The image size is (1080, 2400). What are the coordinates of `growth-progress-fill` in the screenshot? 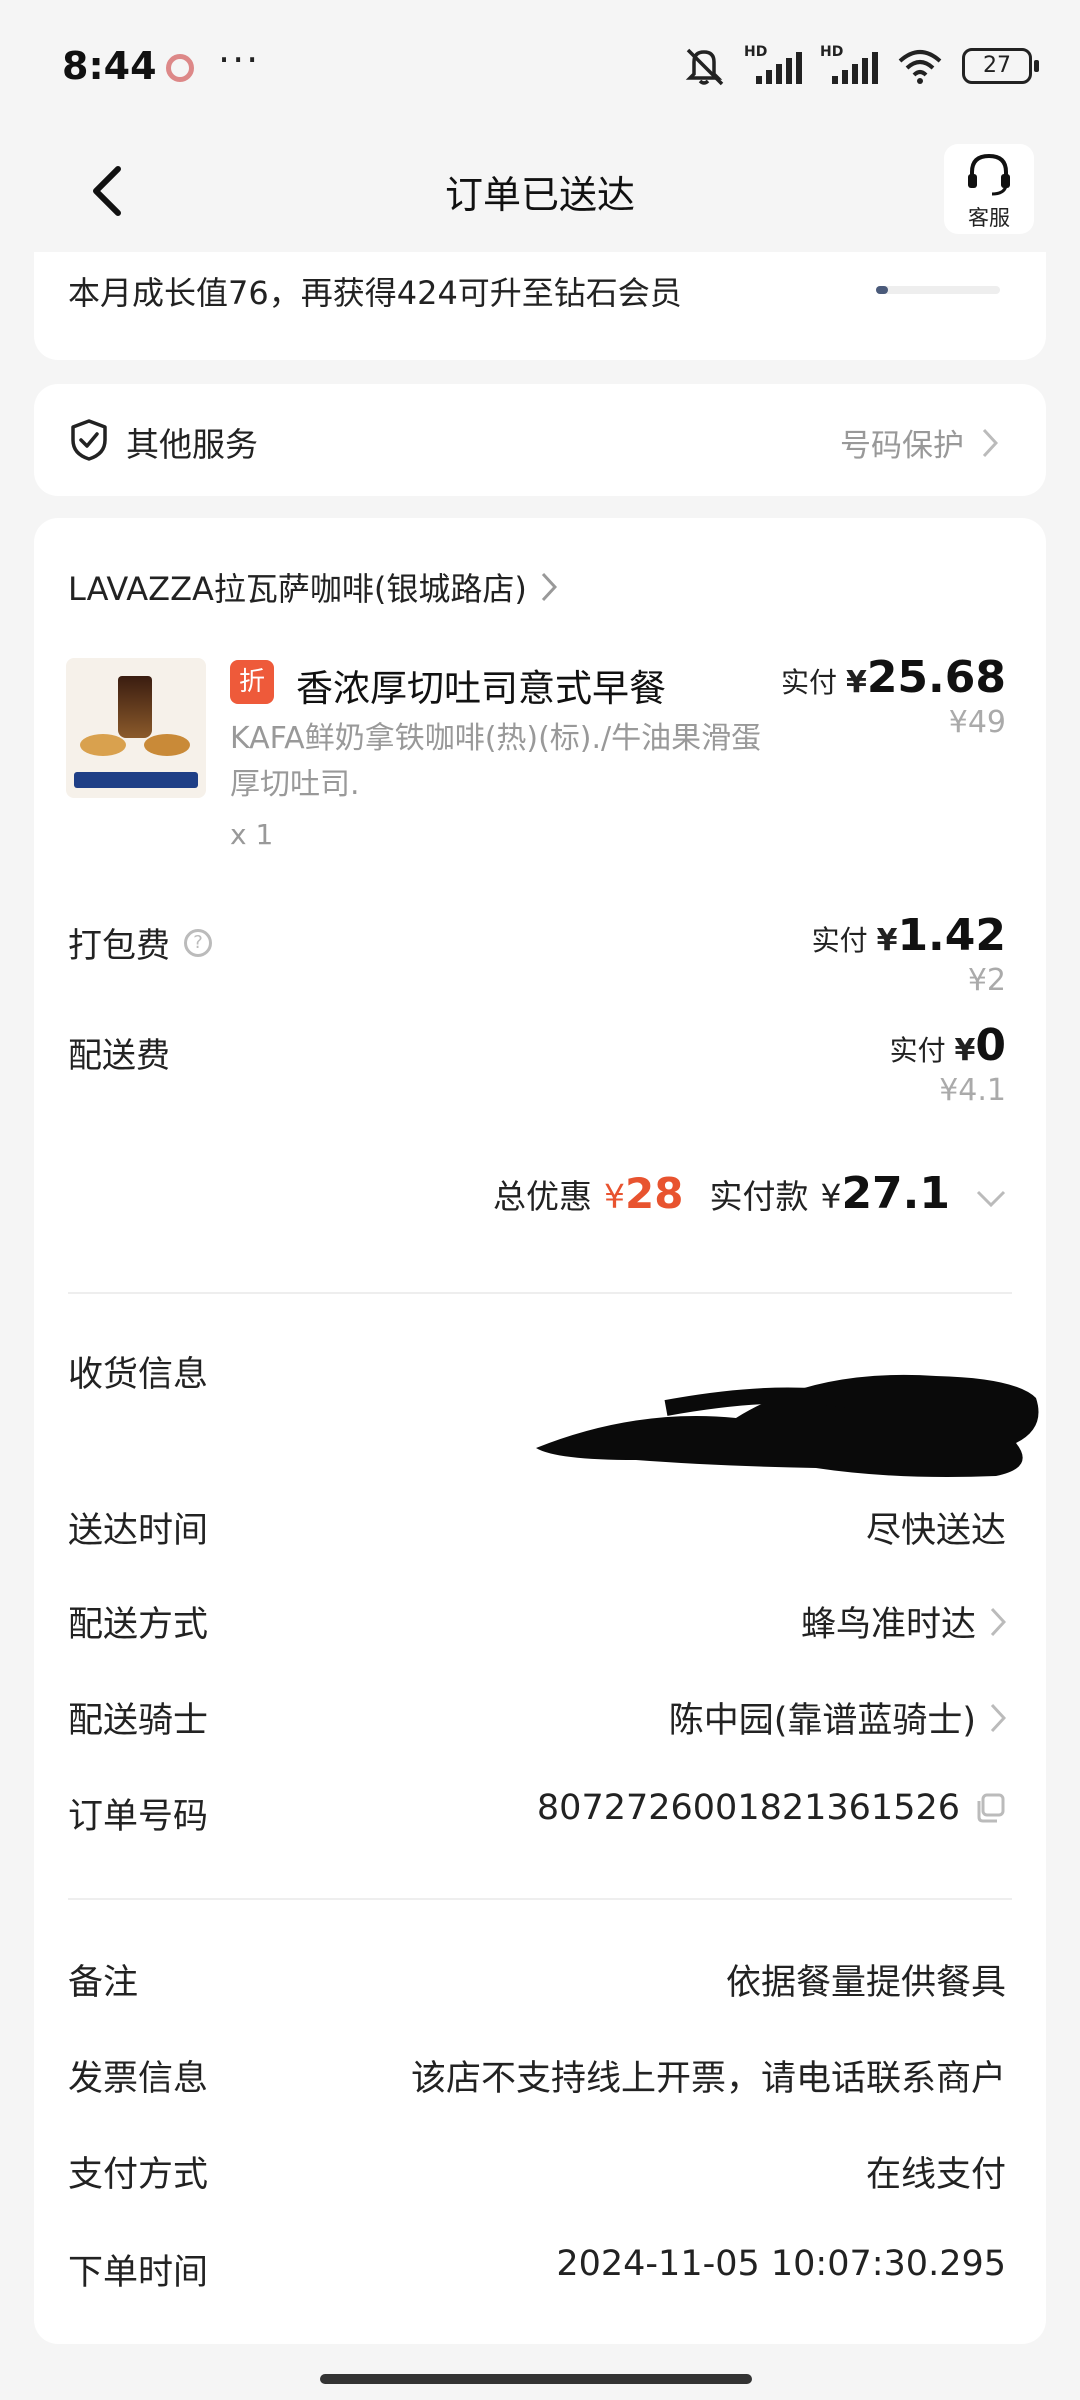 It's located at (882, 290).